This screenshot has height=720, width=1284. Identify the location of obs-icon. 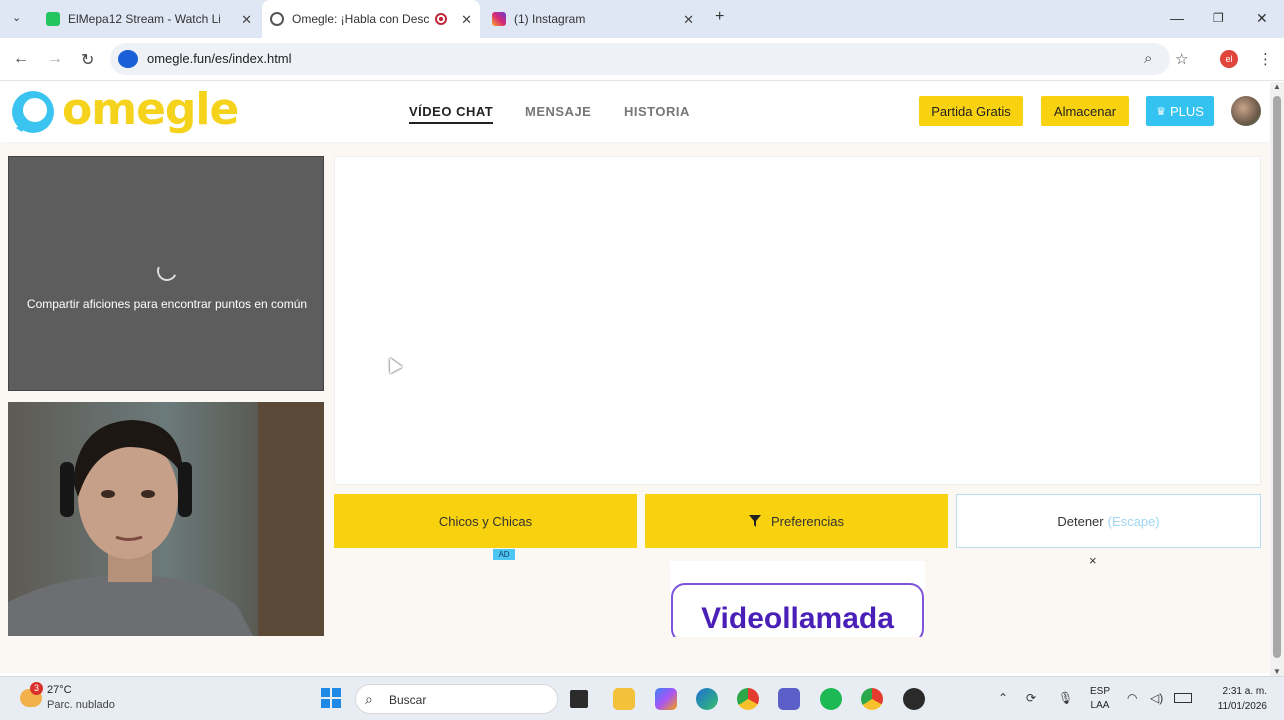
(914, 699).